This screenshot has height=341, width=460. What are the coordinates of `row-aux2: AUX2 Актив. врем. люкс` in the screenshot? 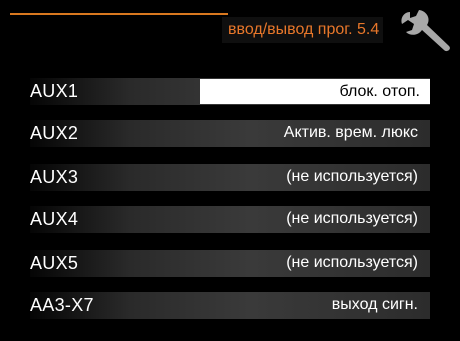 It's located at (230, 133).